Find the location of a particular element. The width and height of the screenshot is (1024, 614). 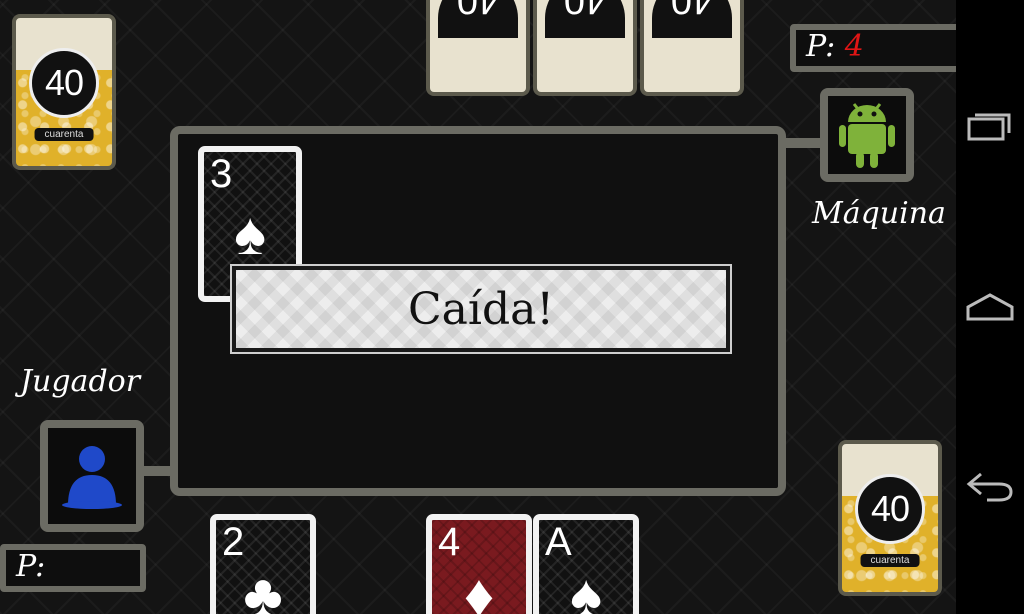

recent-apps-button is located at coordinates (990, 126).